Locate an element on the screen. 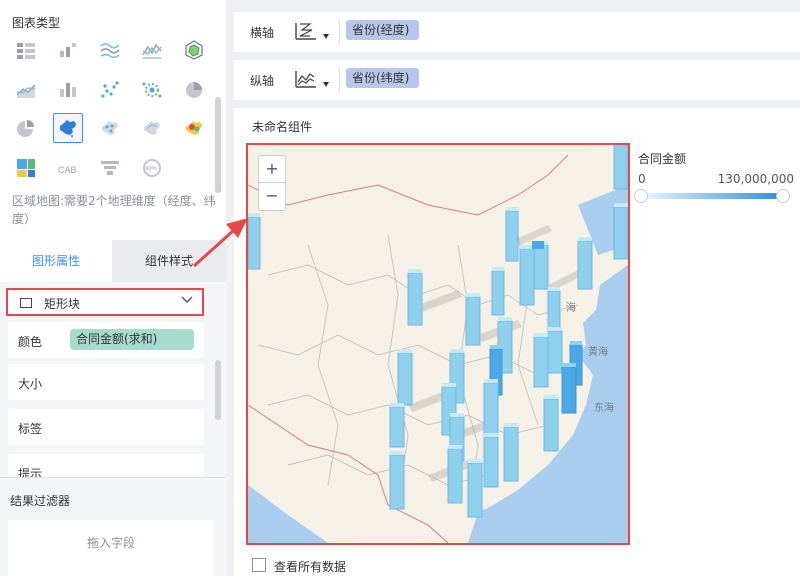 This screenshot has height=576, width=800. x-axis-type-icon is located at coordinates (306, 31).